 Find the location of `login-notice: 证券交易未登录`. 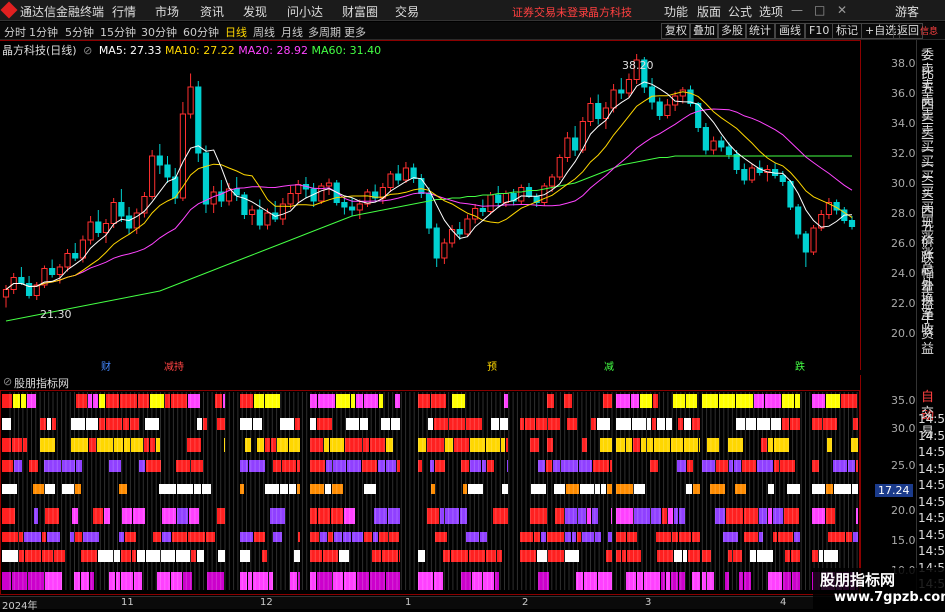

login-notice: 证券交易未登录 is located at coordinates (550, 12).